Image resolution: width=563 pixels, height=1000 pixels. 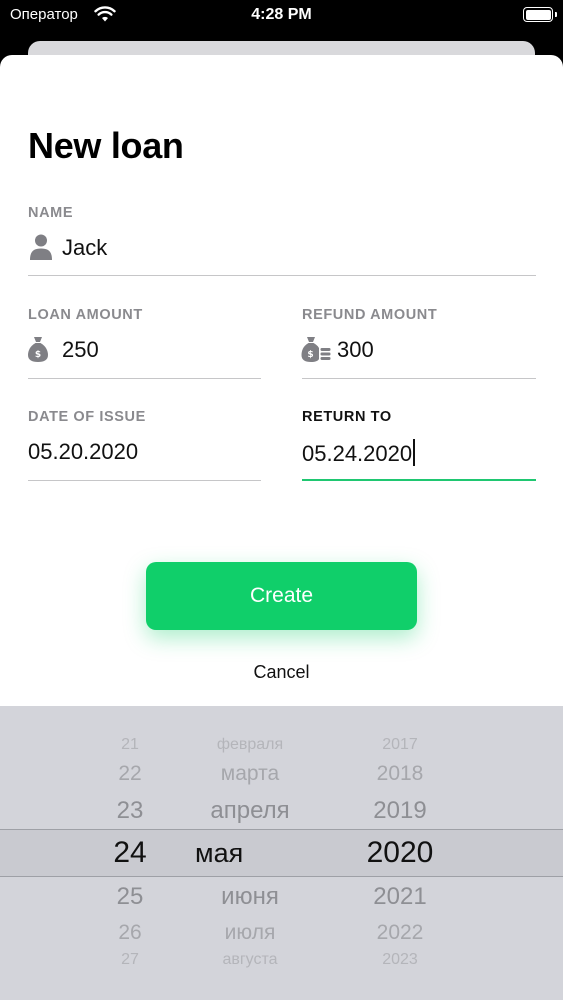 I want to click on create-button: Create, so click(x=281, y=596).